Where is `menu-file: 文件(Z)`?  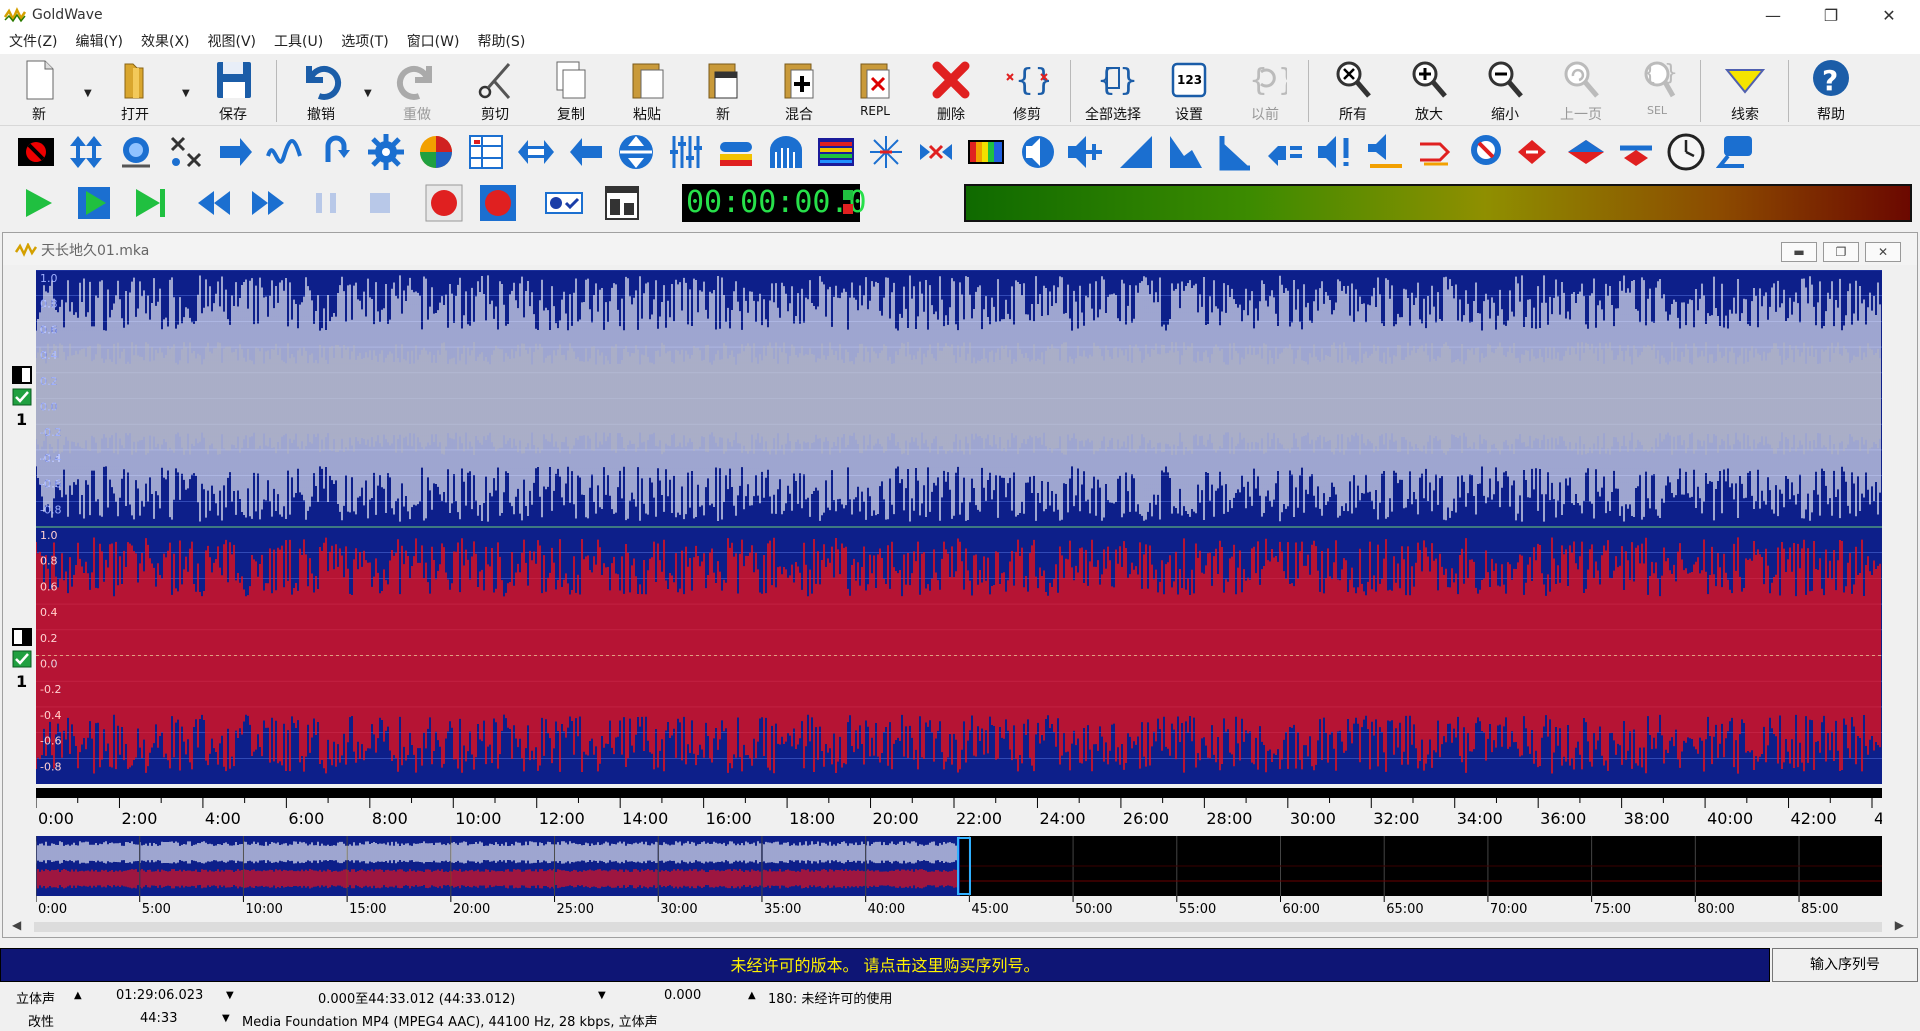 menu-file: 文件(Z) is located at coordinates (33, 42).